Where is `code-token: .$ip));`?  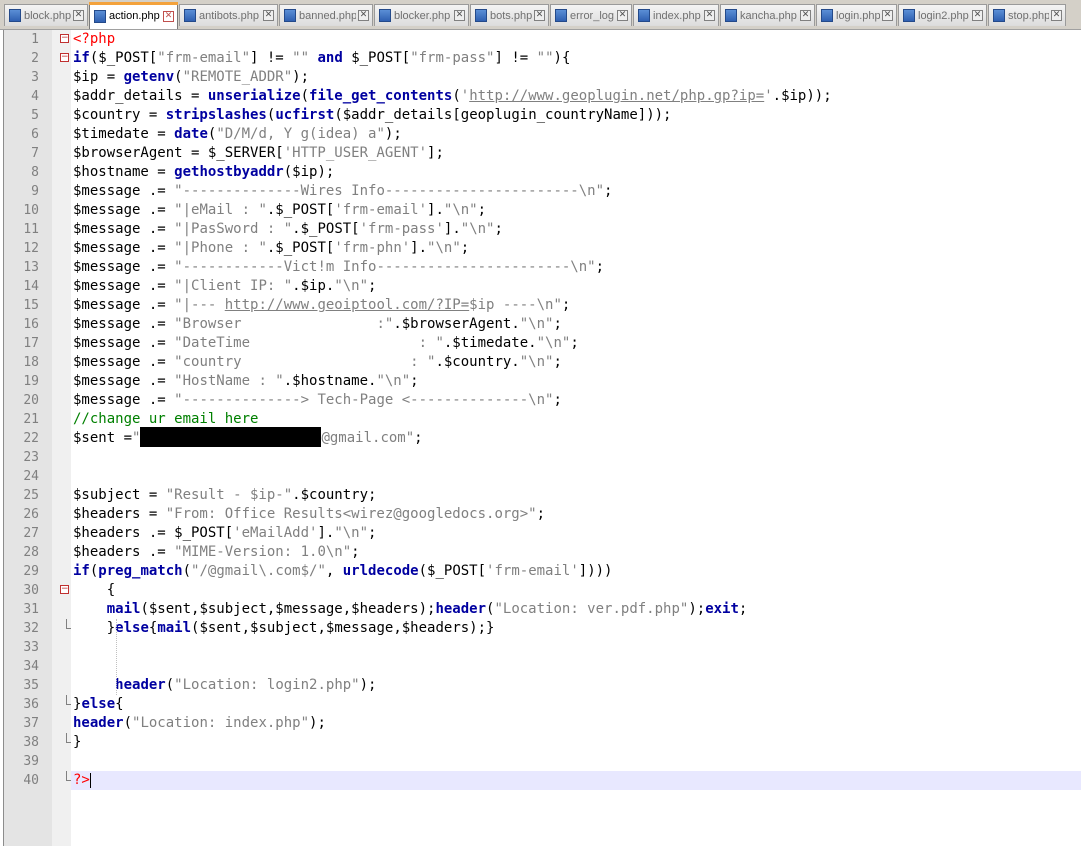 code-token: .$ip)); is located at coordinates (802, 96).